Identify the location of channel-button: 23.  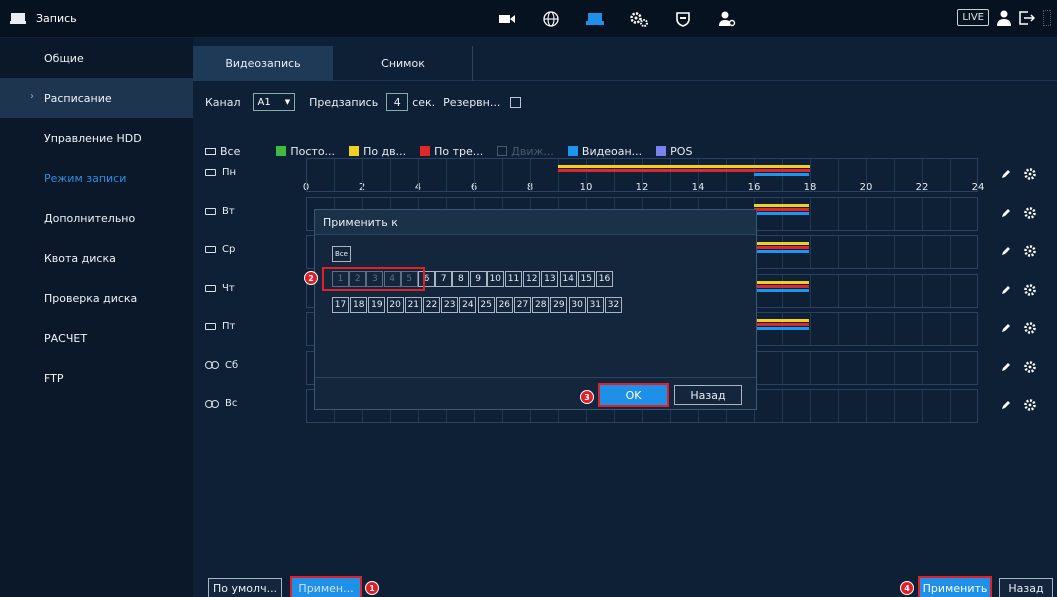
(450, 305).